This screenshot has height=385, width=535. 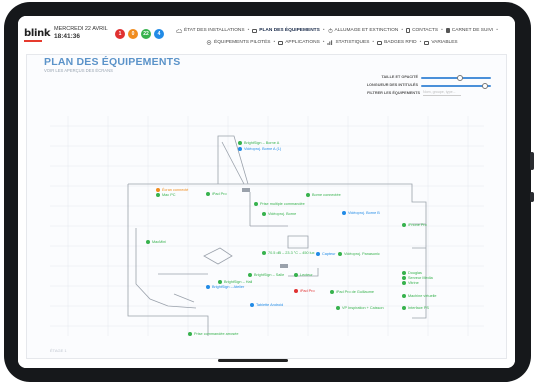 I want to click on device-label: Lecteur, so click(x=306, y=275).